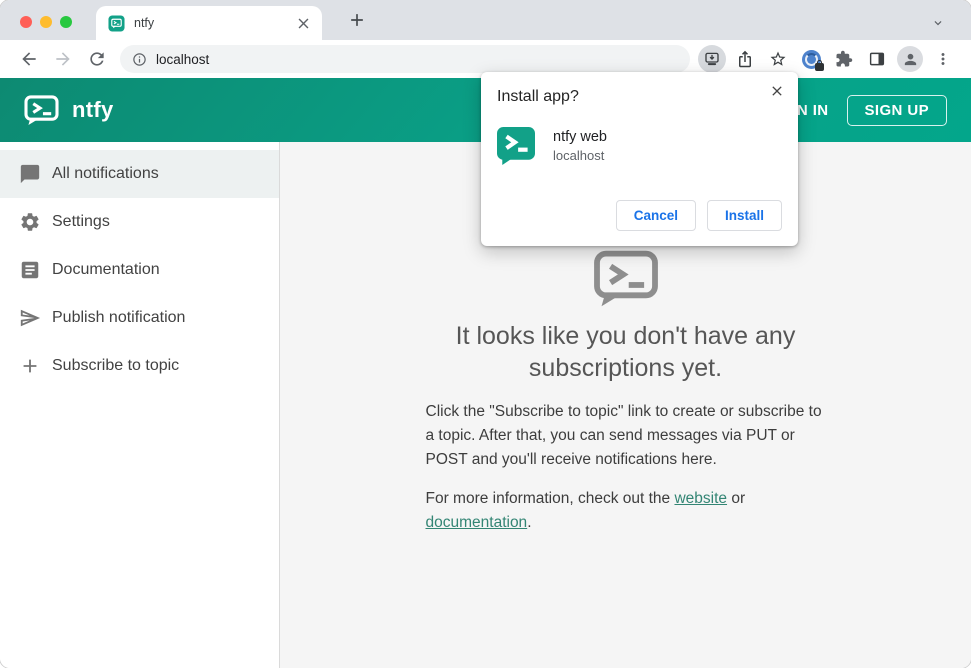 This screenshot has width=971, height=668. Describe the element at coordinates (700, 498) in the screenshot. I see `website-link: website` at that location.